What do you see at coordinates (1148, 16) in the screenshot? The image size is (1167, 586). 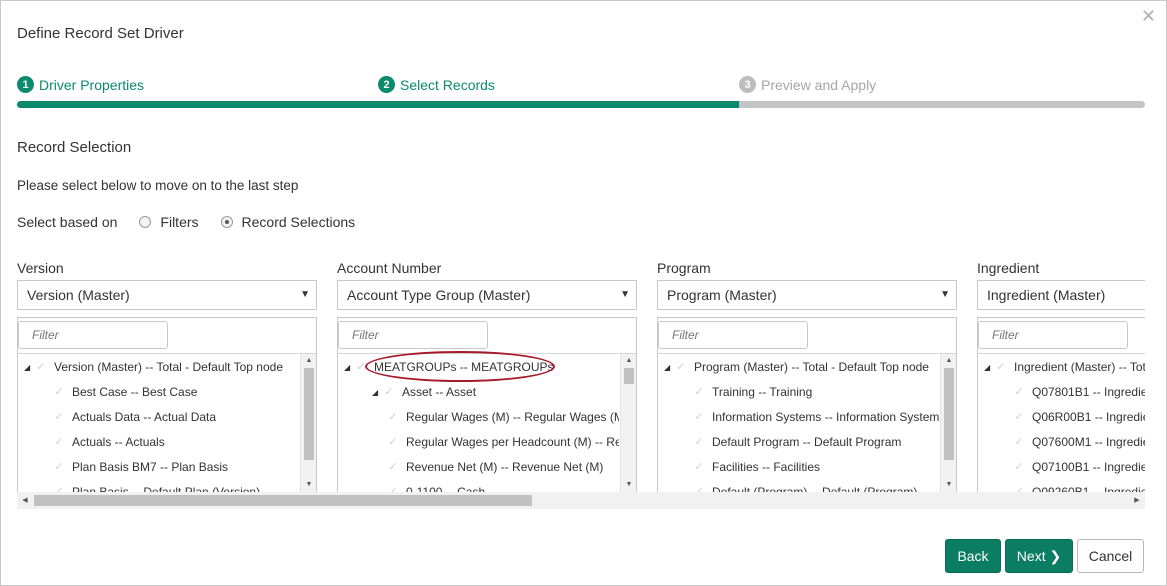 I see `close-icon: ✕` at bounding box center [1148, 16].